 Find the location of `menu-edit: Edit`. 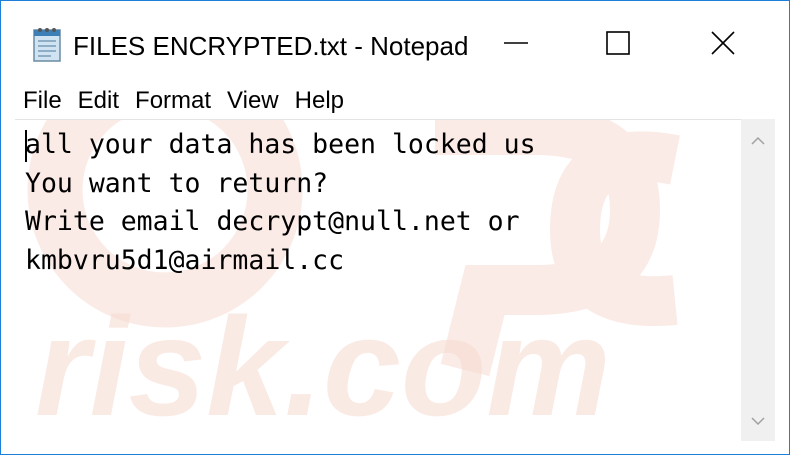

menu-edit: Edit is located at coordinates (98, 101).